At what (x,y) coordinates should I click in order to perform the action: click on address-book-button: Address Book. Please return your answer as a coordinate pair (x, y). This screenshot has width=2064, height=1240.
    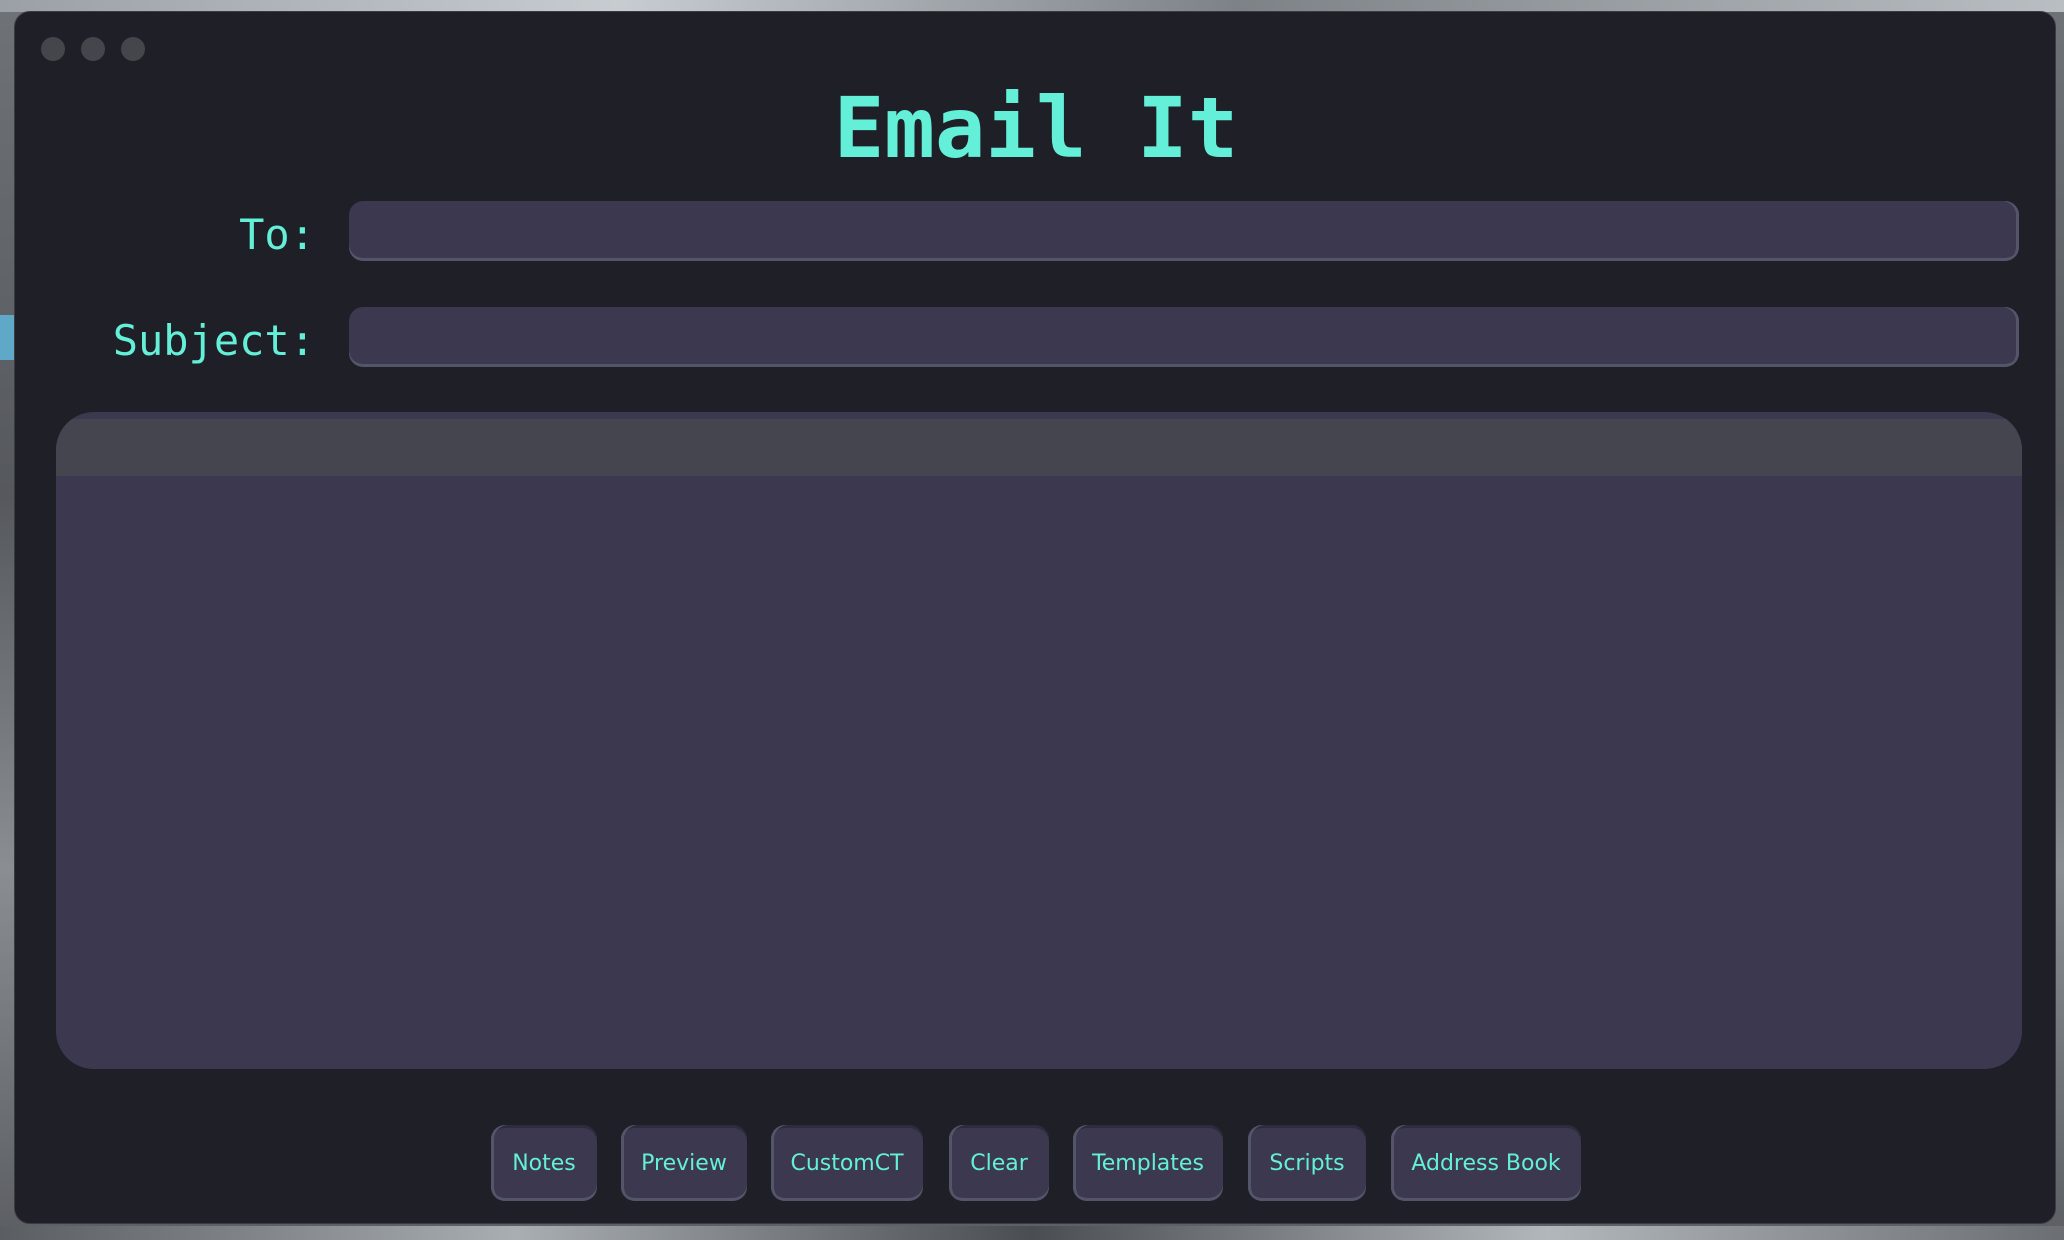
    Looking at the image, I should click on (1486, 1163).